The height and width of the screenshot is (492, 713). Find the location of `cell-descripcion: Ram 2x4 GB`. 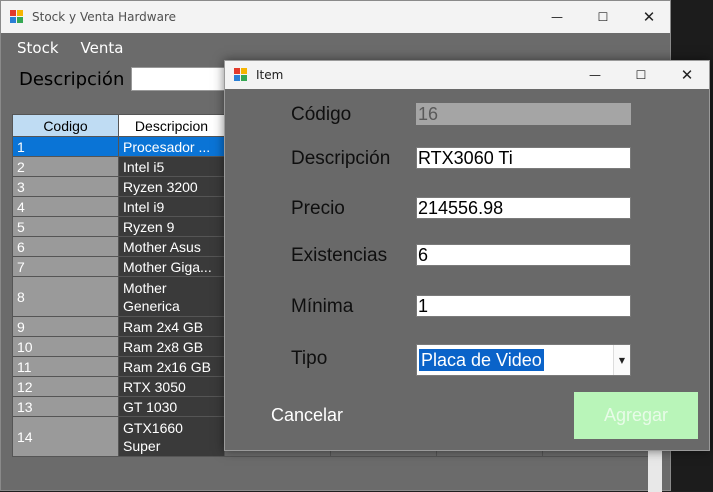

cell-descripcion: Ram 2x4 GB is located at coordinates (171, 326).